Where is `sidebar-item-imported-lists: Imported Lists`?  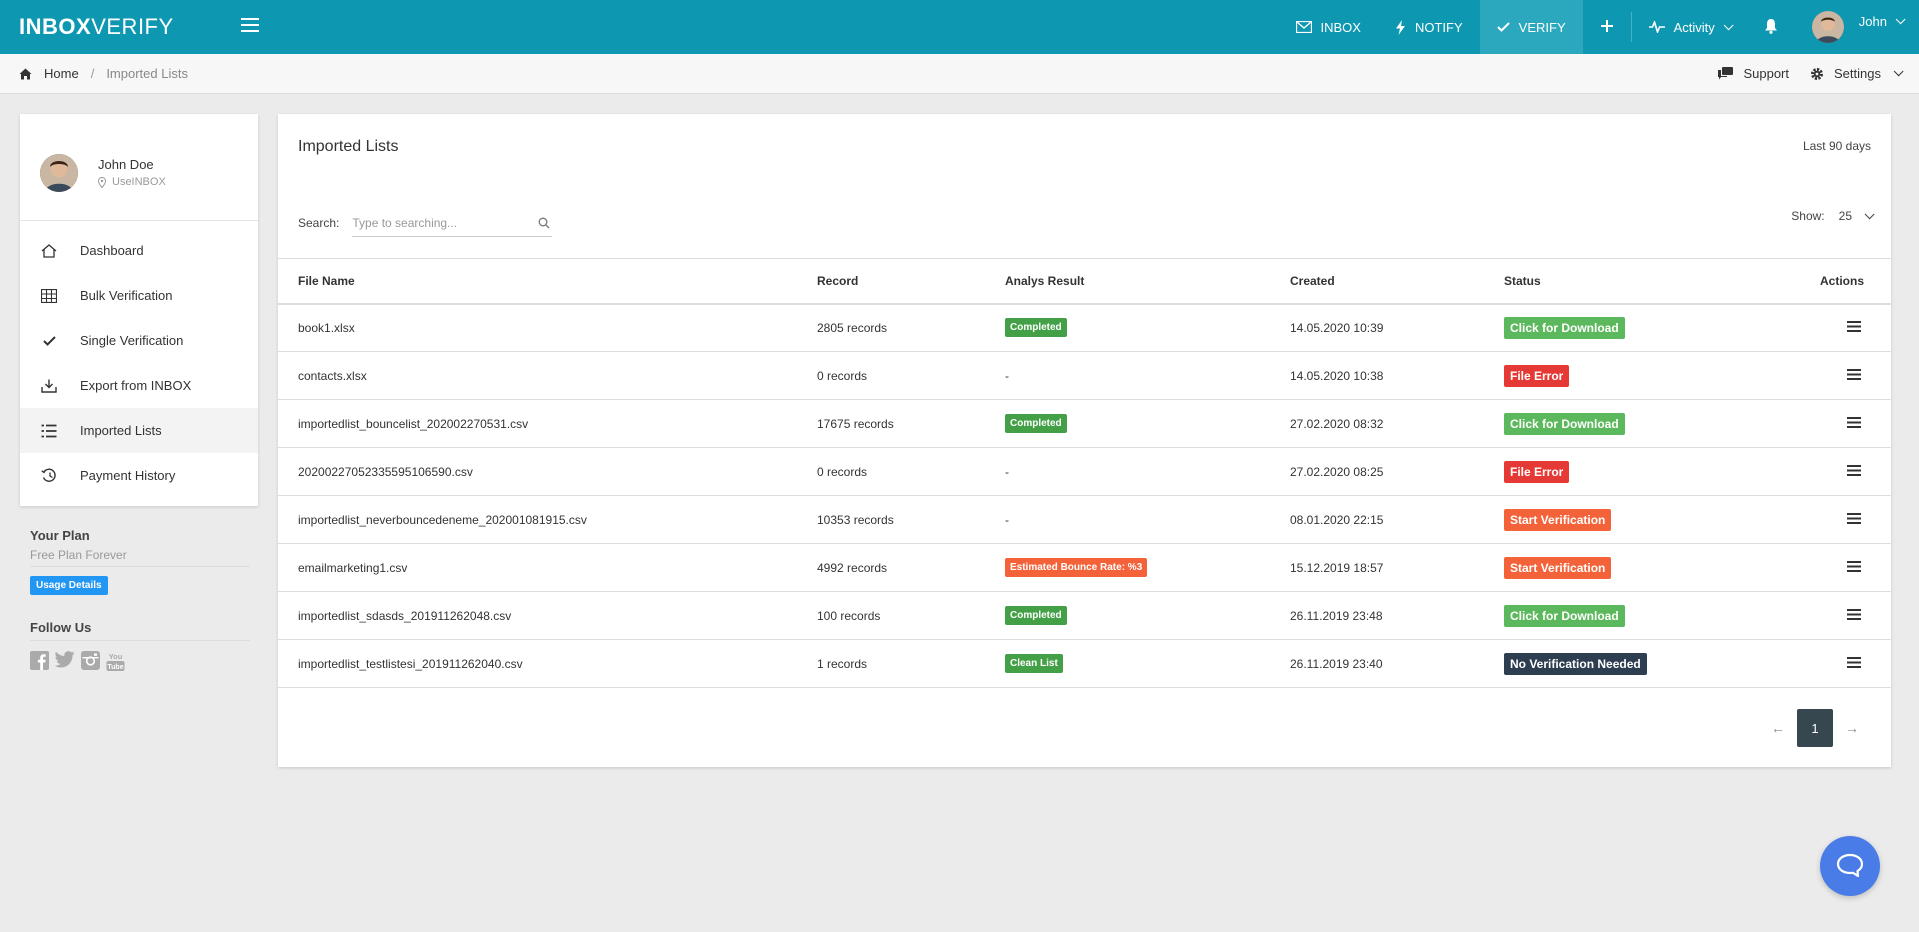 sidebar-item-imported-lists: Imported Lists is located at coordinates (139, 430).